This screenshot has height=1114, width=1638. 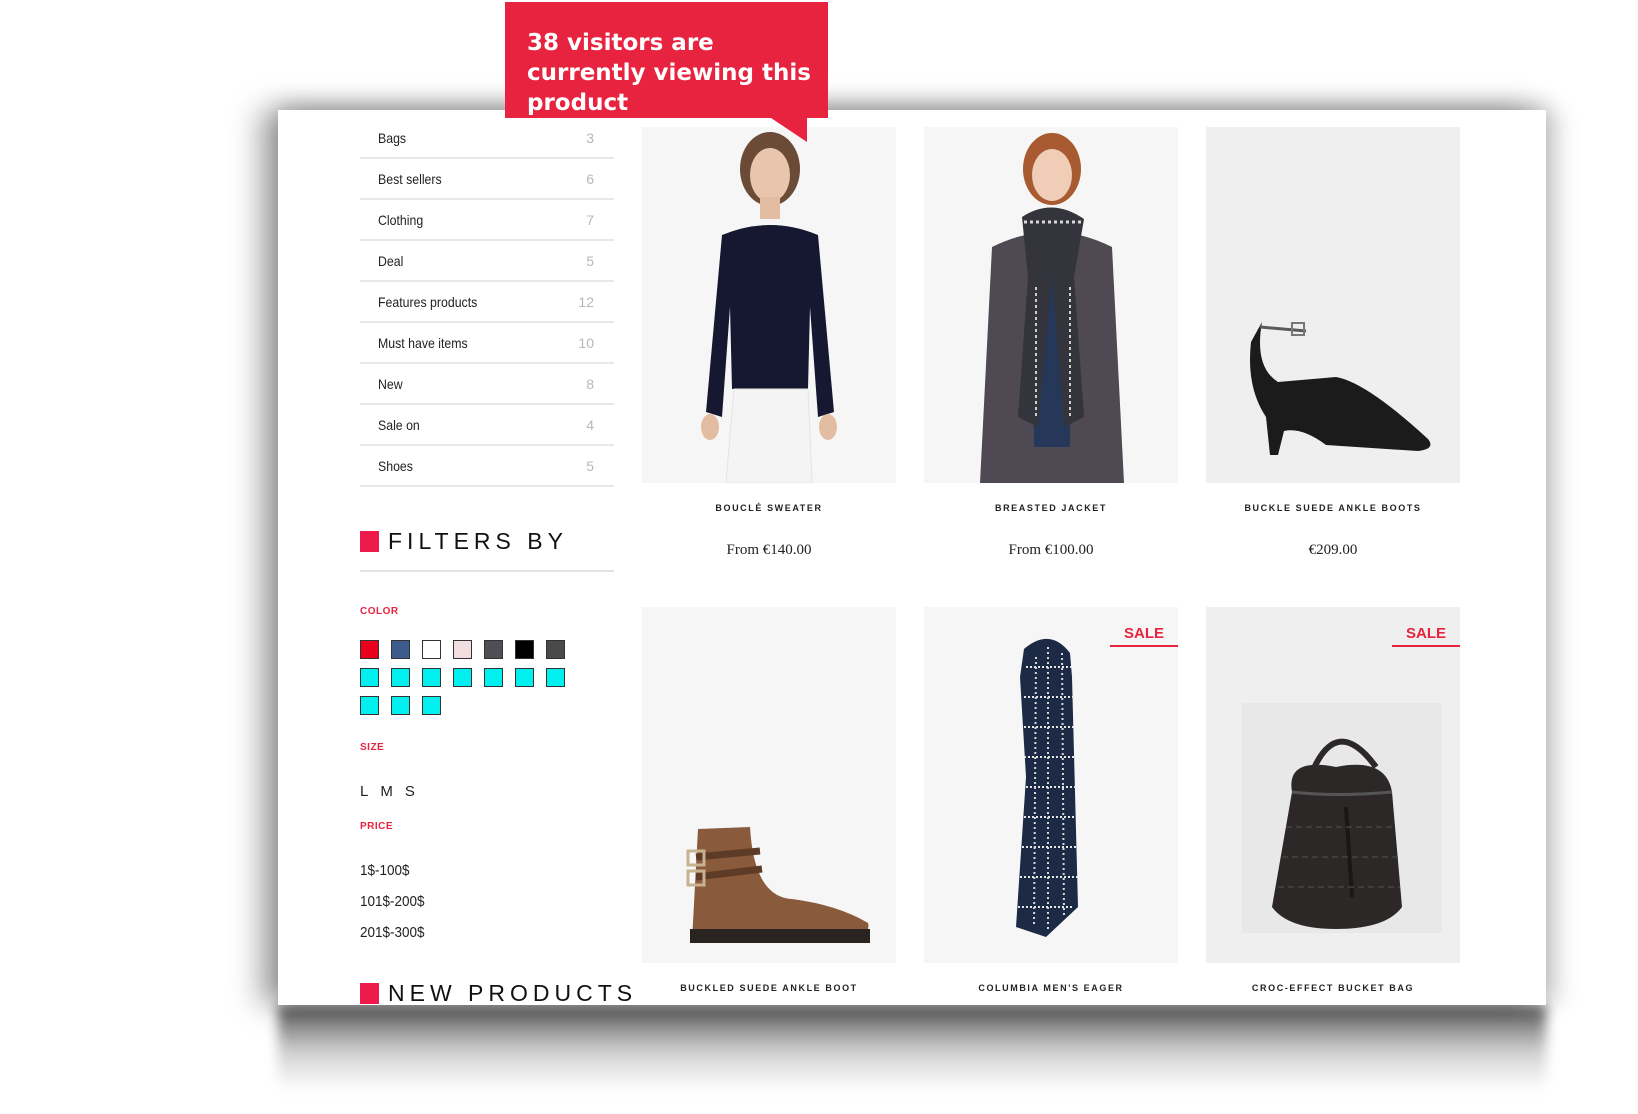 What do you see at coordinates (385, 870) in the screenshot?
I see `price-option-1: 1$-100$` at bounding box center [385, 870].